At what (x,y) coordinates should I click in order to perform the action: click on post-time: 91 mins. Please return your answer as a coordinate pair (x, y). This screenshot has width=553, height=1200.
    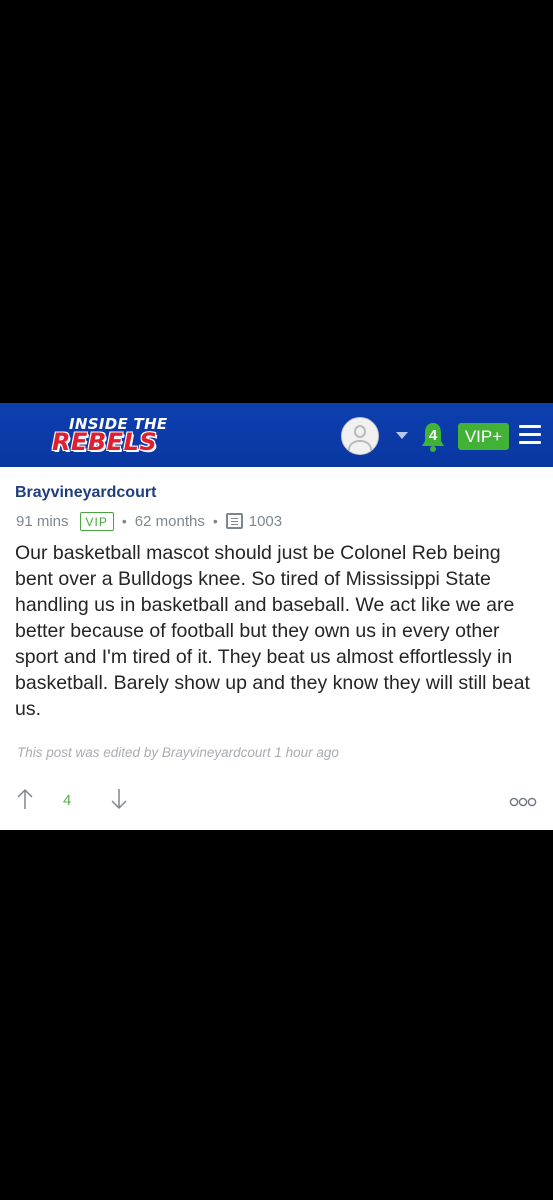
    Looking at the image, I should click on (42, 521).